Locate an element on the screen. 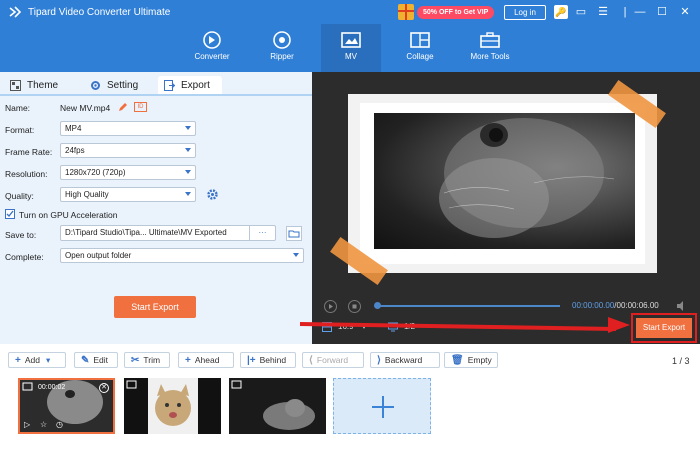 The height and width of the screenshot is (452, 700). quality-settings-gear-icon is located at coordinates (212, 194).